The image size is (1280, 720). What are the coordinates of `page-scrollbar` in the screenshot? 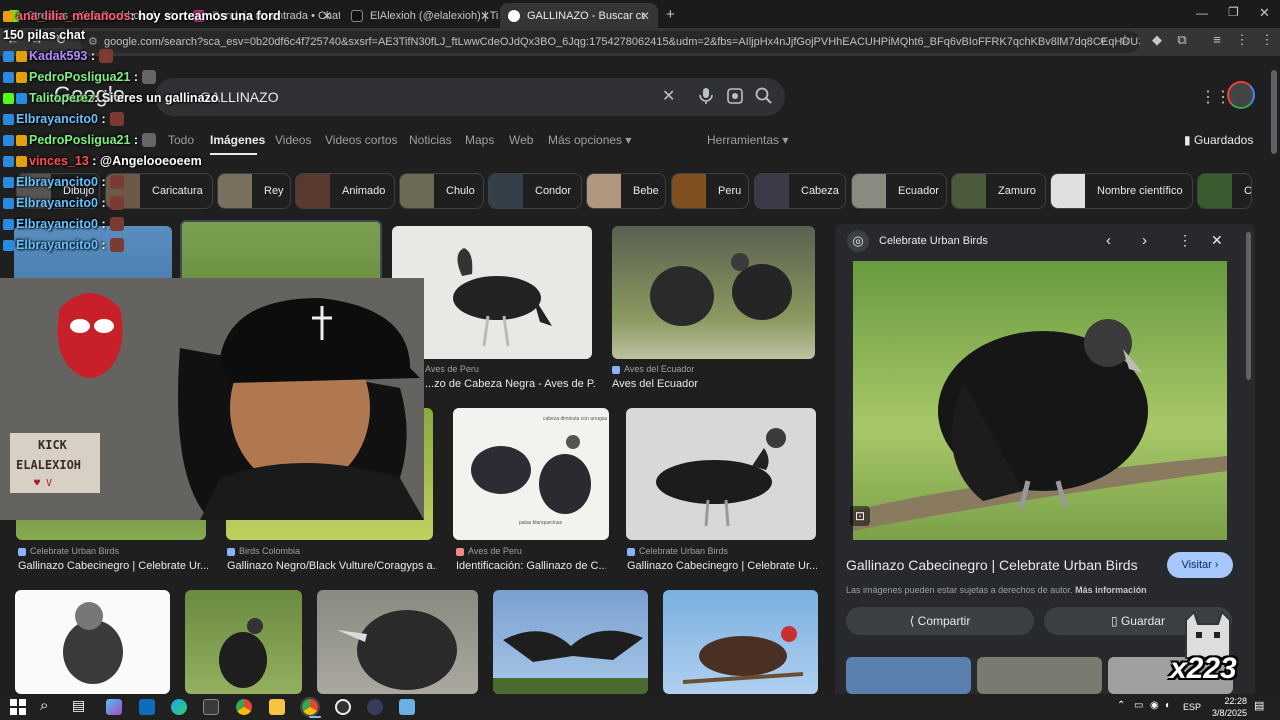 It's located at (1274, 112).